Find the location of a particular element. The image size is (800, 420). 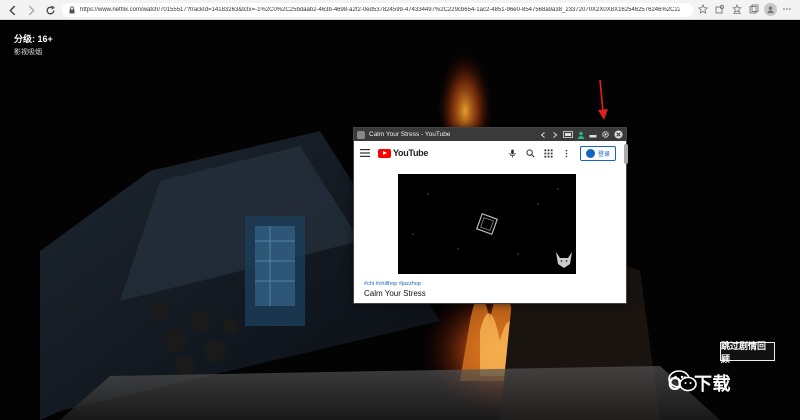

close-icon is located at coordinates (618, 134).